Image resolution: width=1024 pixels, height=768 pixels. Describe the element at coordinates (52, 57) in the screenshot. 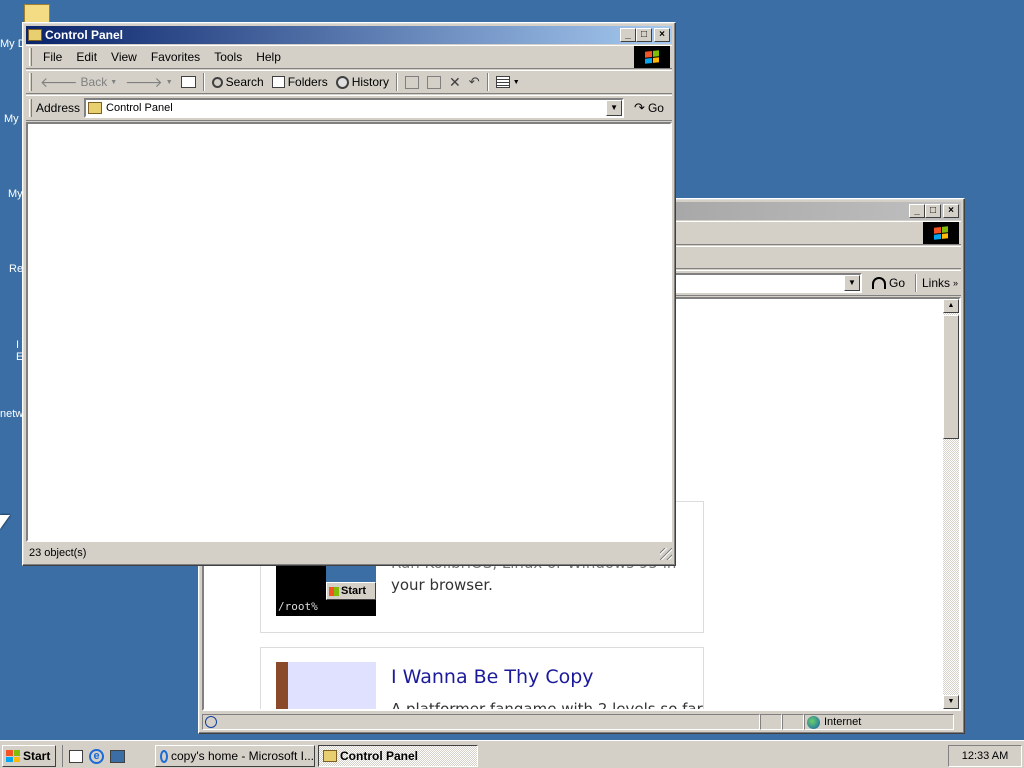

I see `menu-file: File` at that location.